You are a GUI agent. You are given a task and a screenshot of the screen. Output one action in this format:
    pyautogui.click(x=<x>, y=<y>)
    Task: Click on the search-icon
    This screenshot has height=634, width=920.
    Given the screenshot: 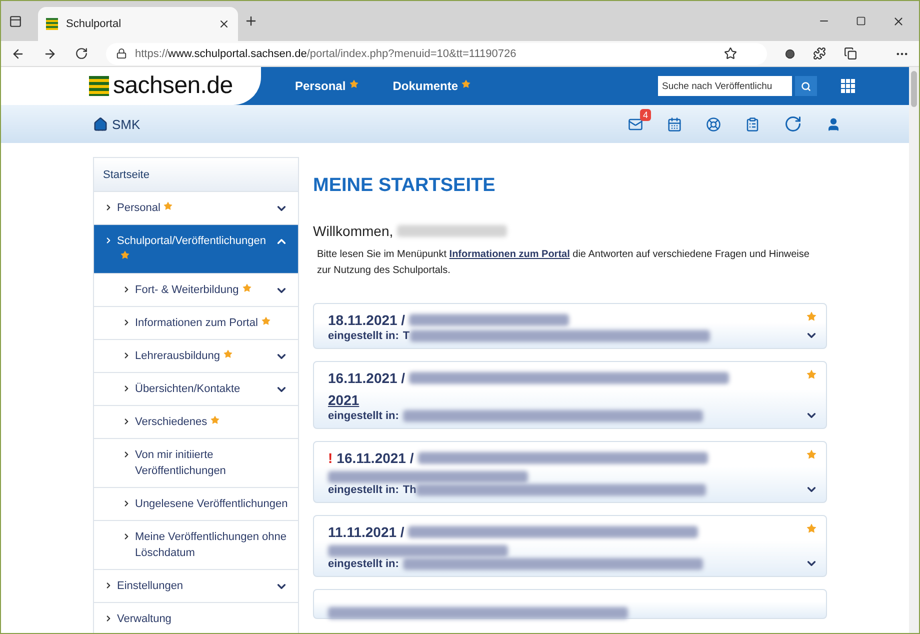 What is the action you would take?
    pyautogui.click(x=806, y=86)
    